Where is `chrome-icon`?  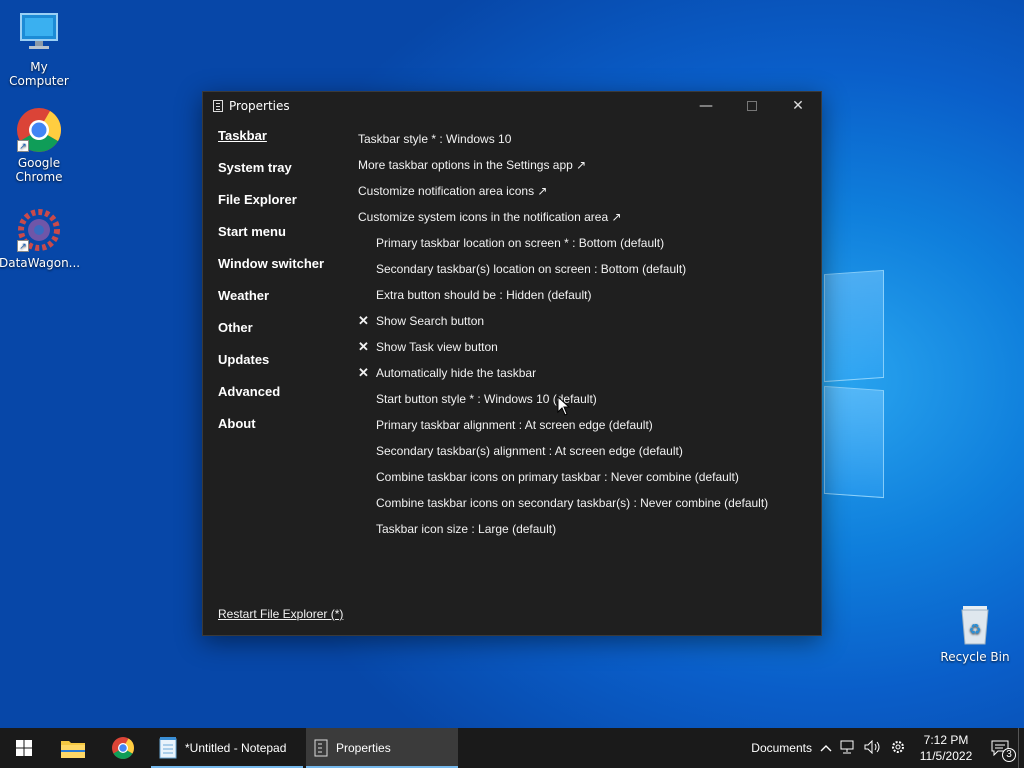
chrome-icon is located at coordinates (123, 748).